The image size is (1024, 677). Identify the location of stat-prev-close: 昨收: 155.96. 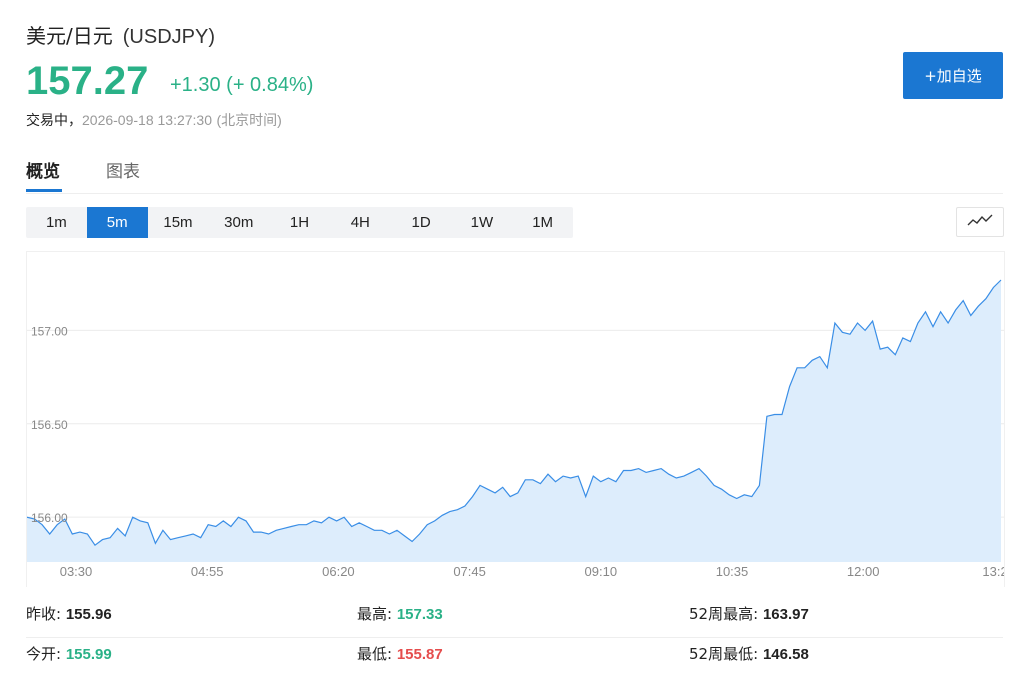
(69, 613).